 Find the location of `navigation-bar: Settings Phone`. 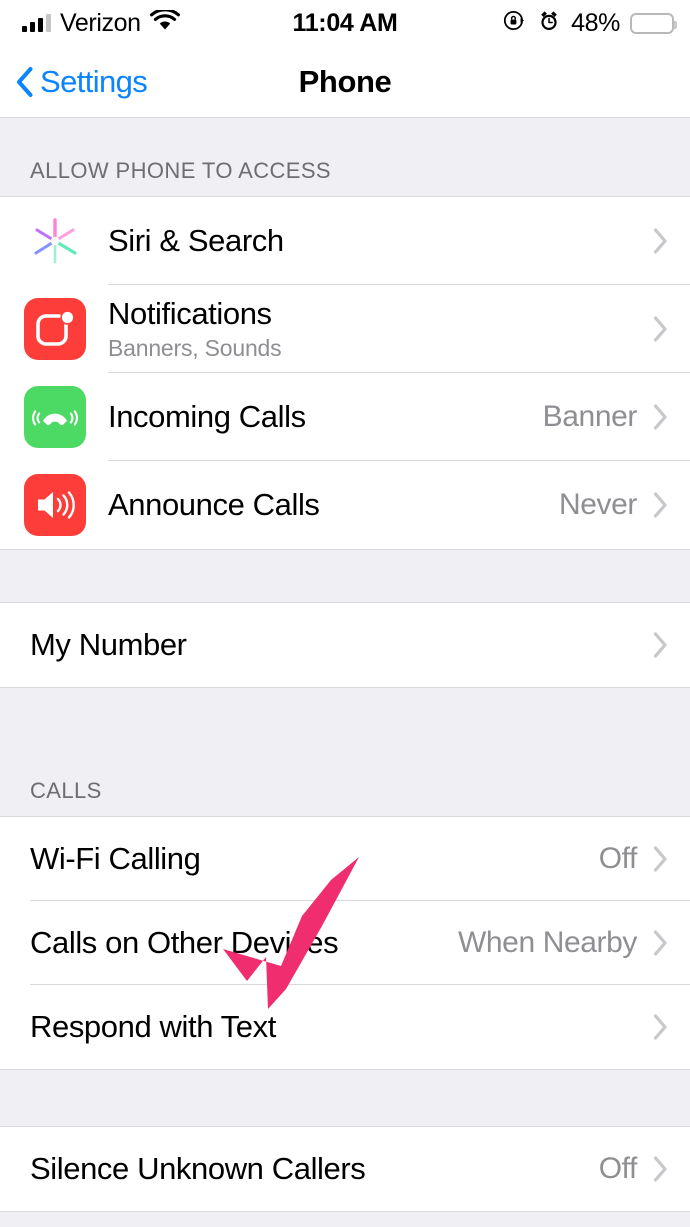

navigation-bar: Settings Phone is located at coordinates (345, 82).